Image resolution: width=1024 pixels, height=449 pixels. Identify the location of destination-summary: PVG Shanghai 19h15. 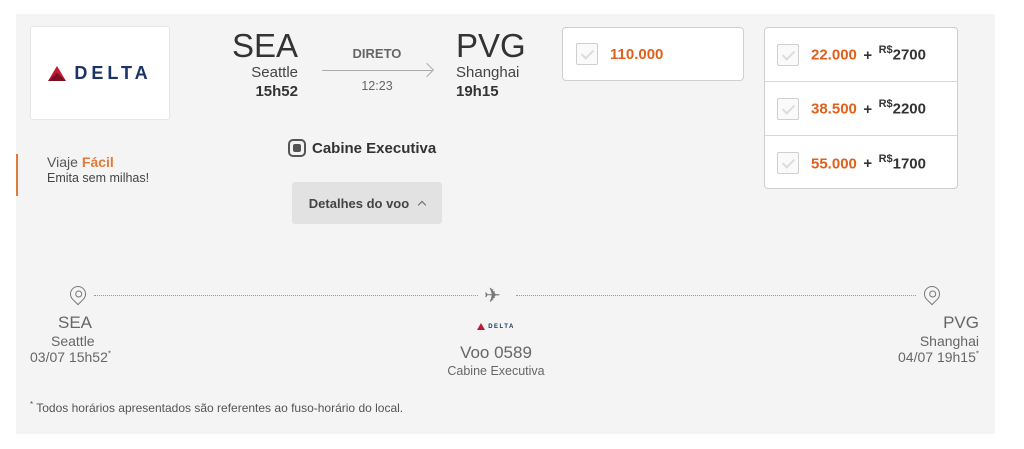
(491, 65).